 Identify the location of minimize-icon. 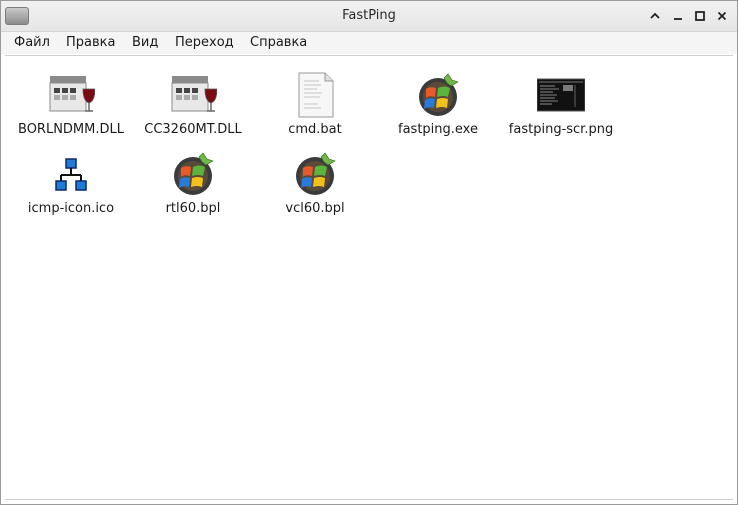
(678, 19).